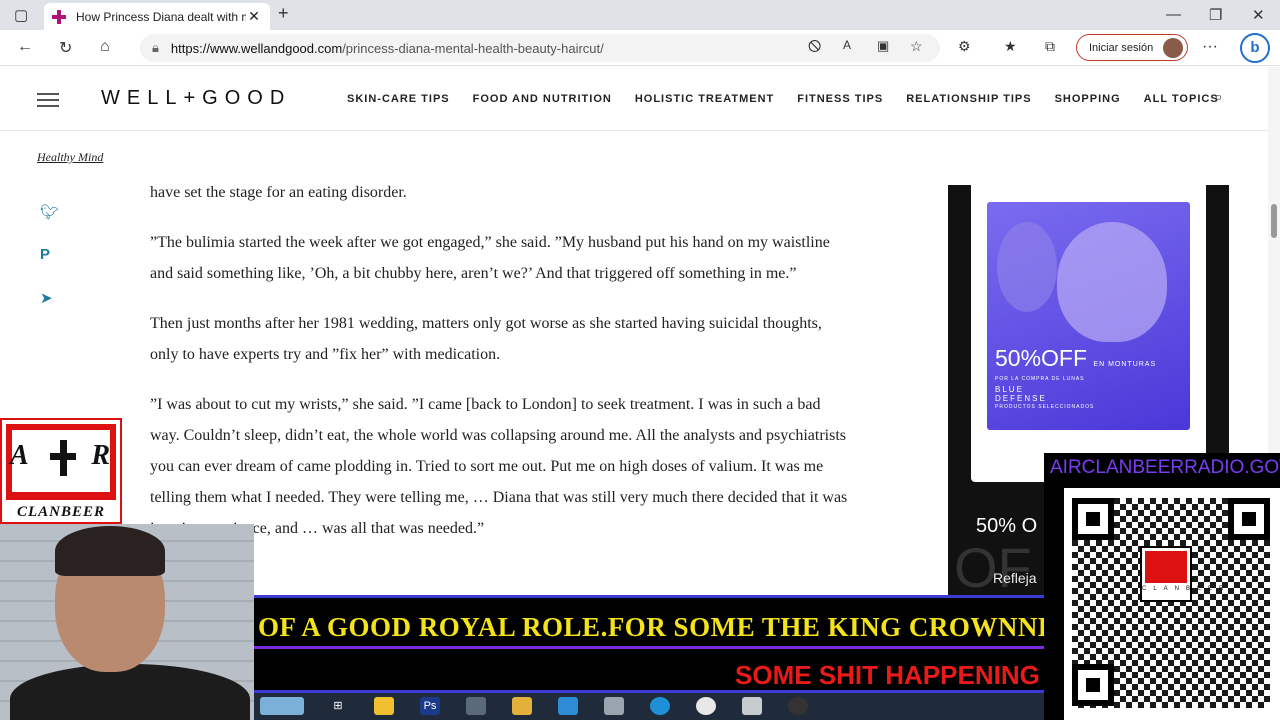  I want to click on ad-headline: 50%OFF EN MONTURAS, so click(1075, 358).